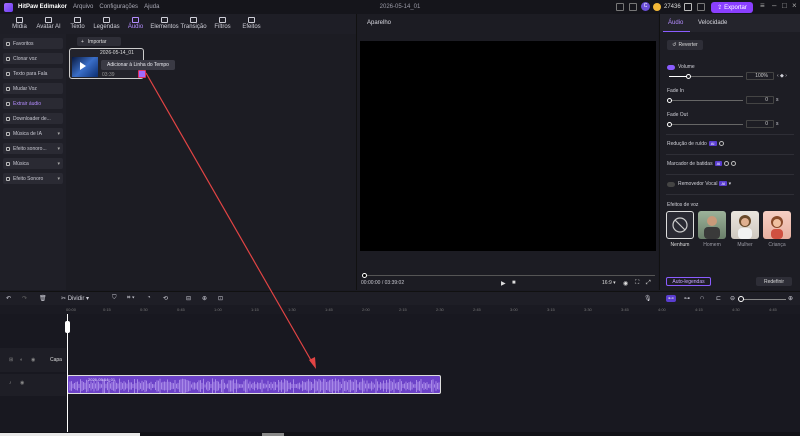  Describe the element at coordinates (230, 220) in the screenshot. I see `guide-arrow` at that location.